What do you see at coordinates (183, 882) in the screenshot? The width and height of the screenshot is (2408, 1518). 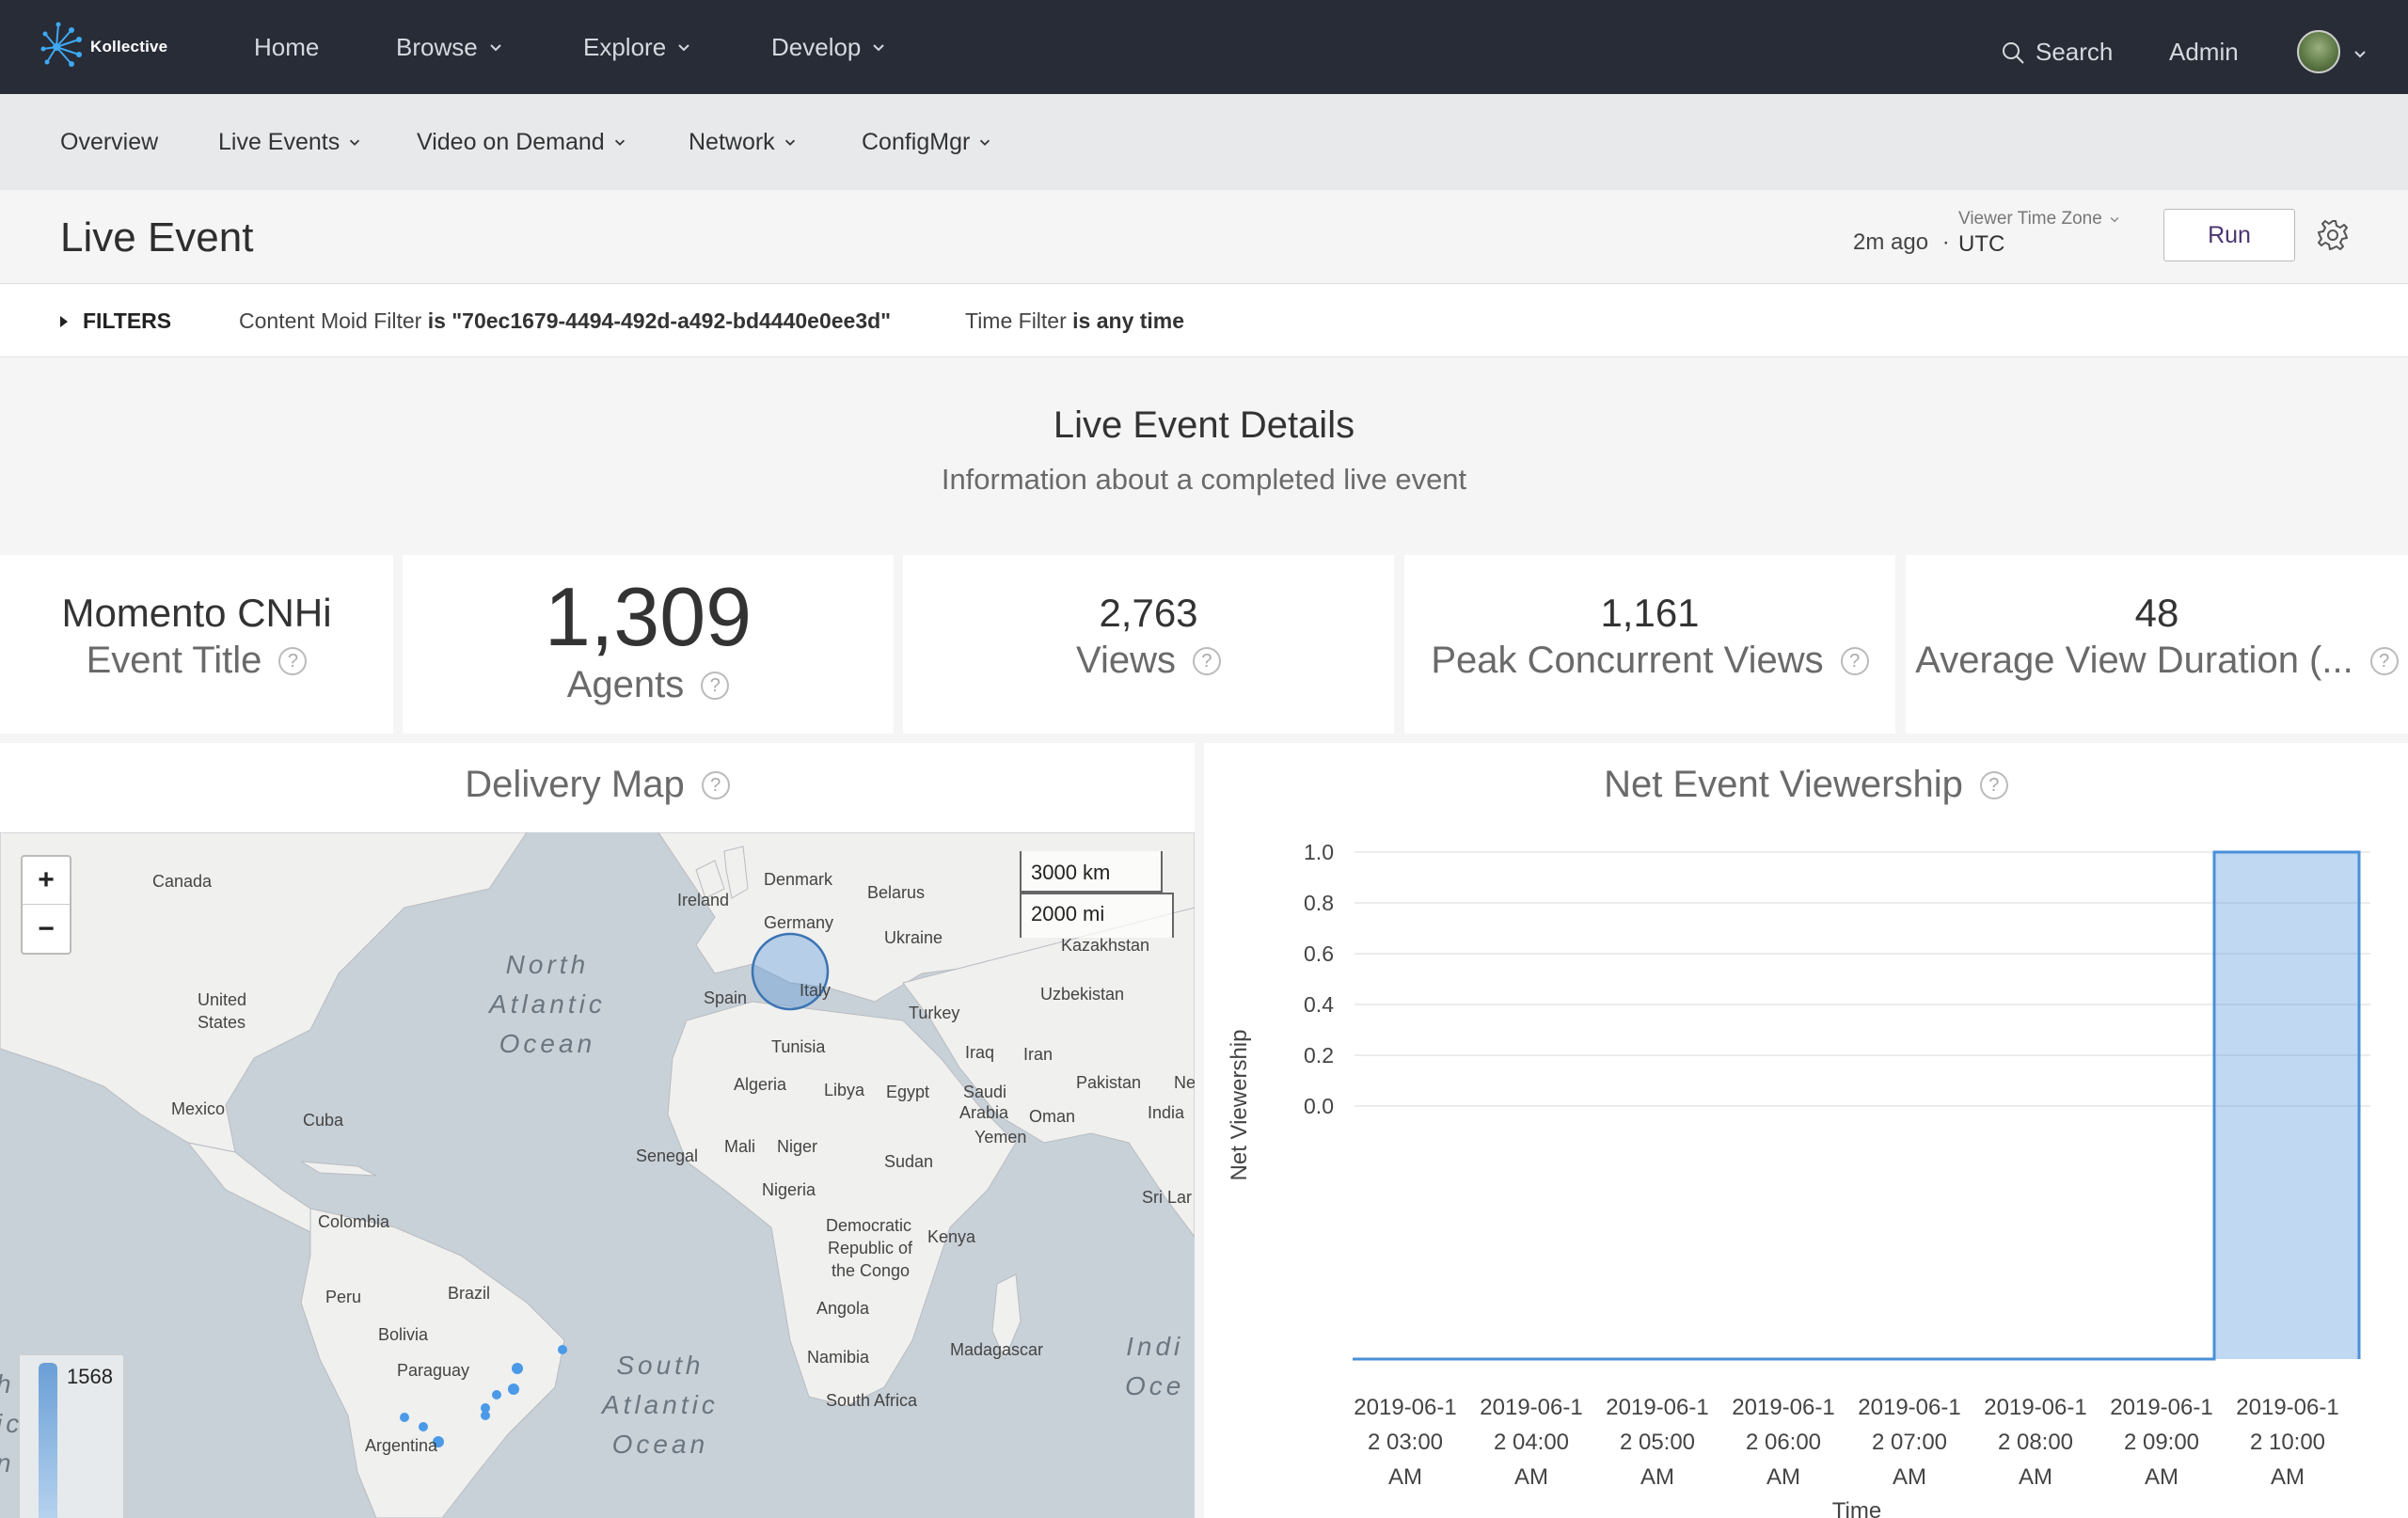 I see `map-label: Canada` at bounding box center [183, 882].